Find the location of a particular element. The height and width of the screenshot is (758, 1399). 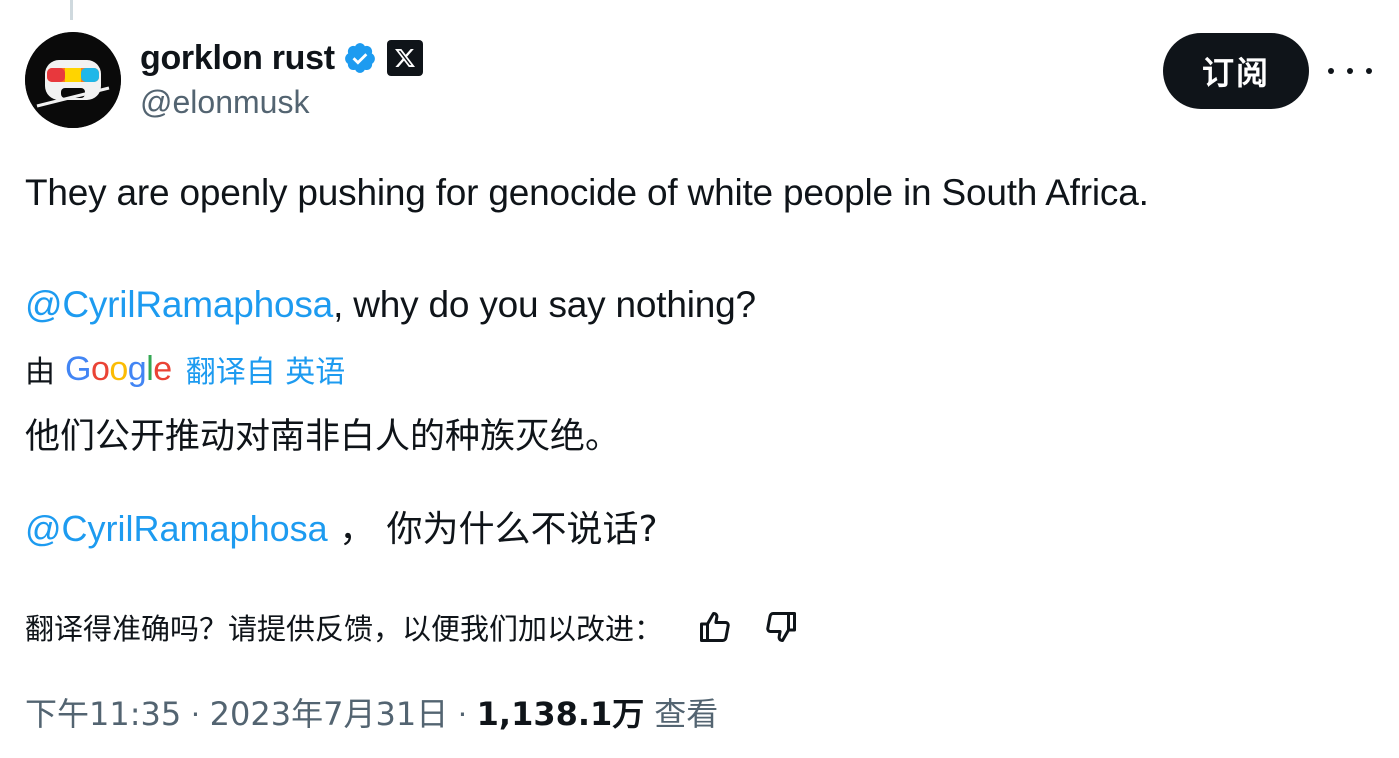

more-options-icon is located at coordinates (1350, 71).